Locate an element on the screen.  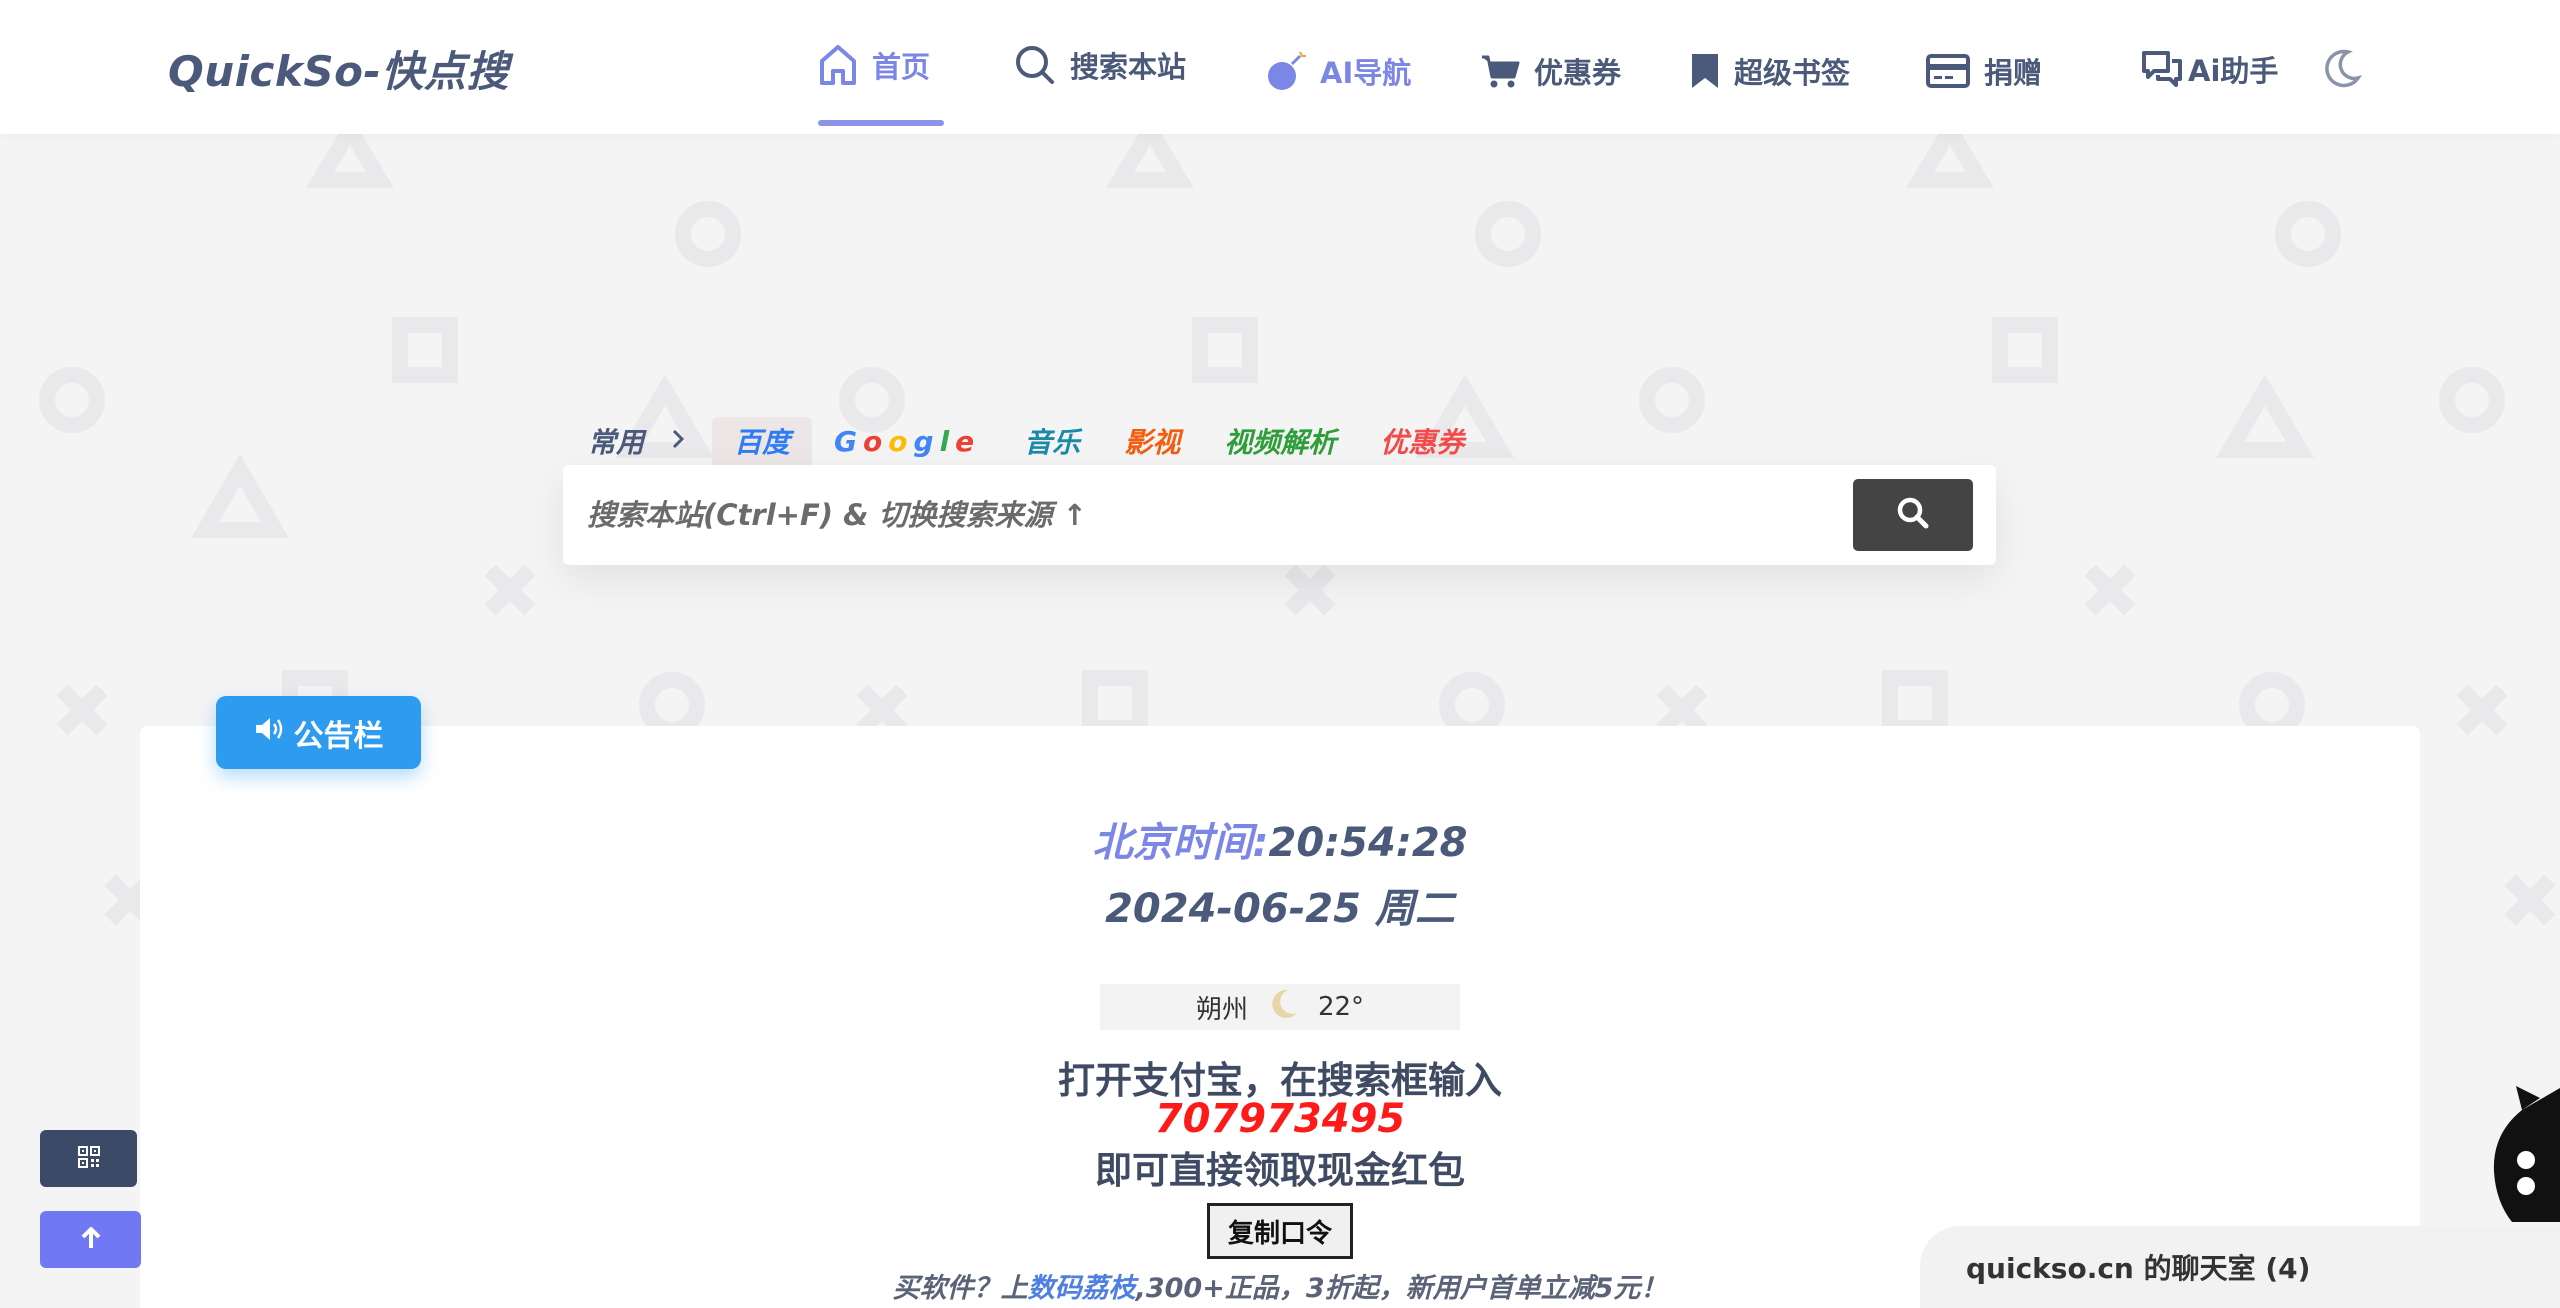
notice-board-button: 公告栏 is located at coordinates (318, 732).